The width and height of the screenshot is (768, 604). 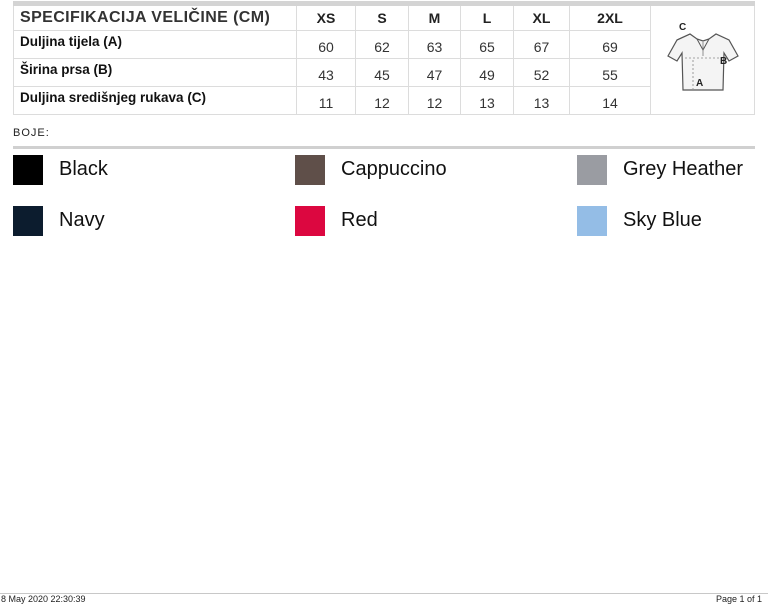 I want to click on footer-divider, so click(x=384, y=593).